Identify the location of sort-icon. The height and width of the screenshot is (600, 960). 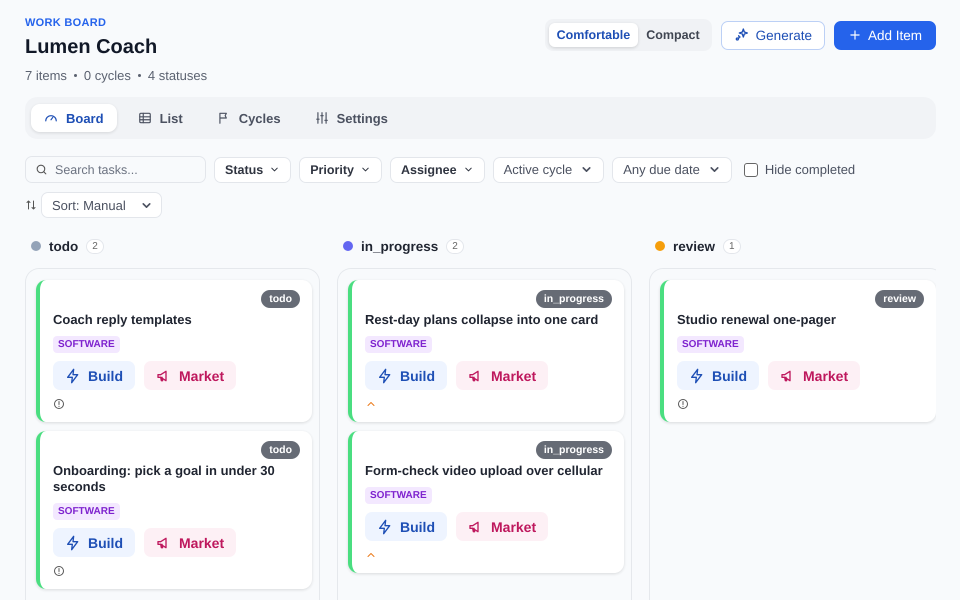
(31, 205).